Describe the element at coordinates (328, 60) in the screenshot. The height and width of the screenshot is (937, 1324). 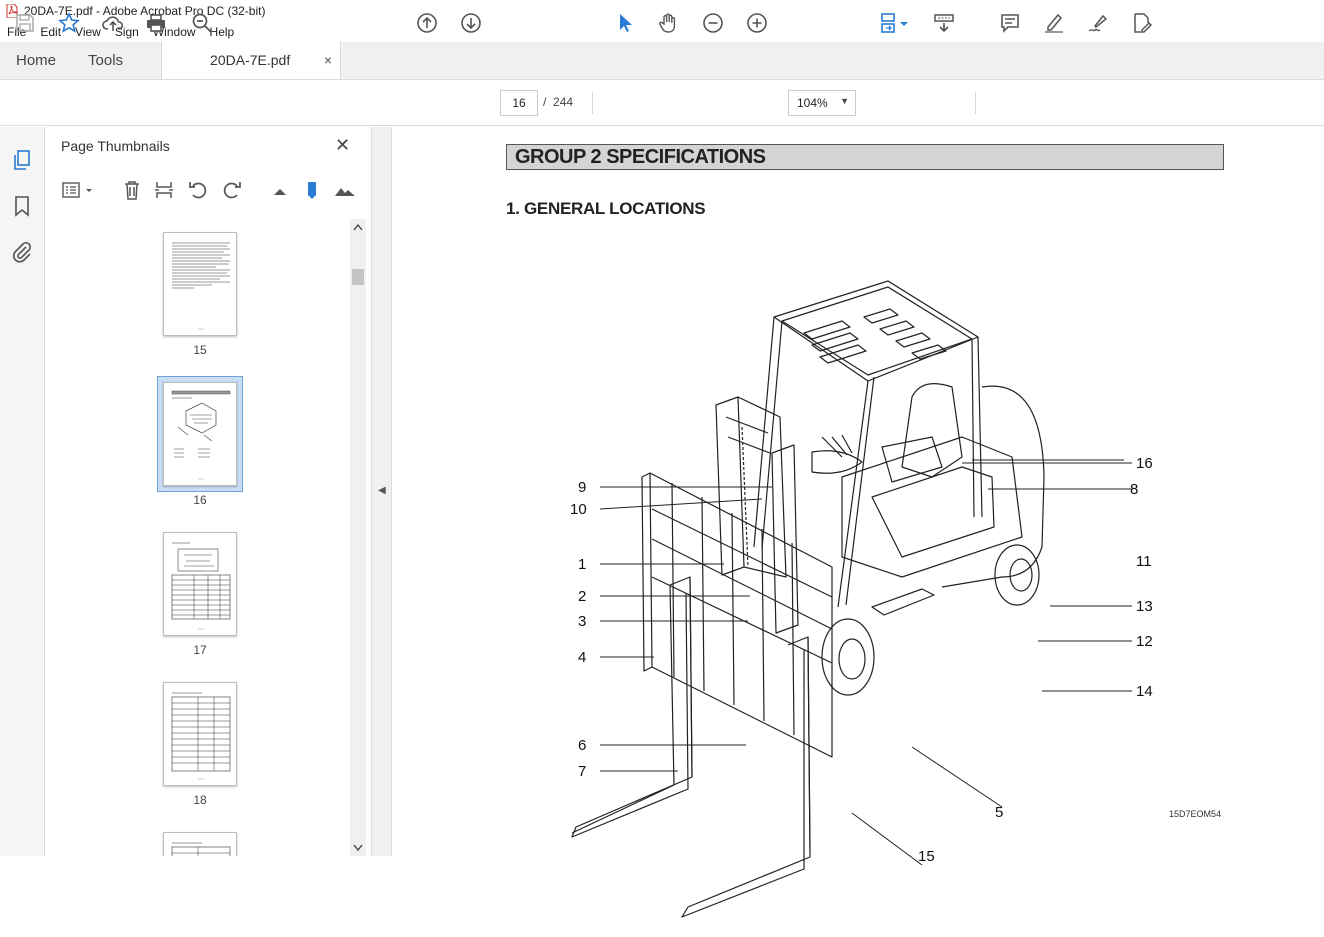
I see `tab-close-icon: ×` at that location.